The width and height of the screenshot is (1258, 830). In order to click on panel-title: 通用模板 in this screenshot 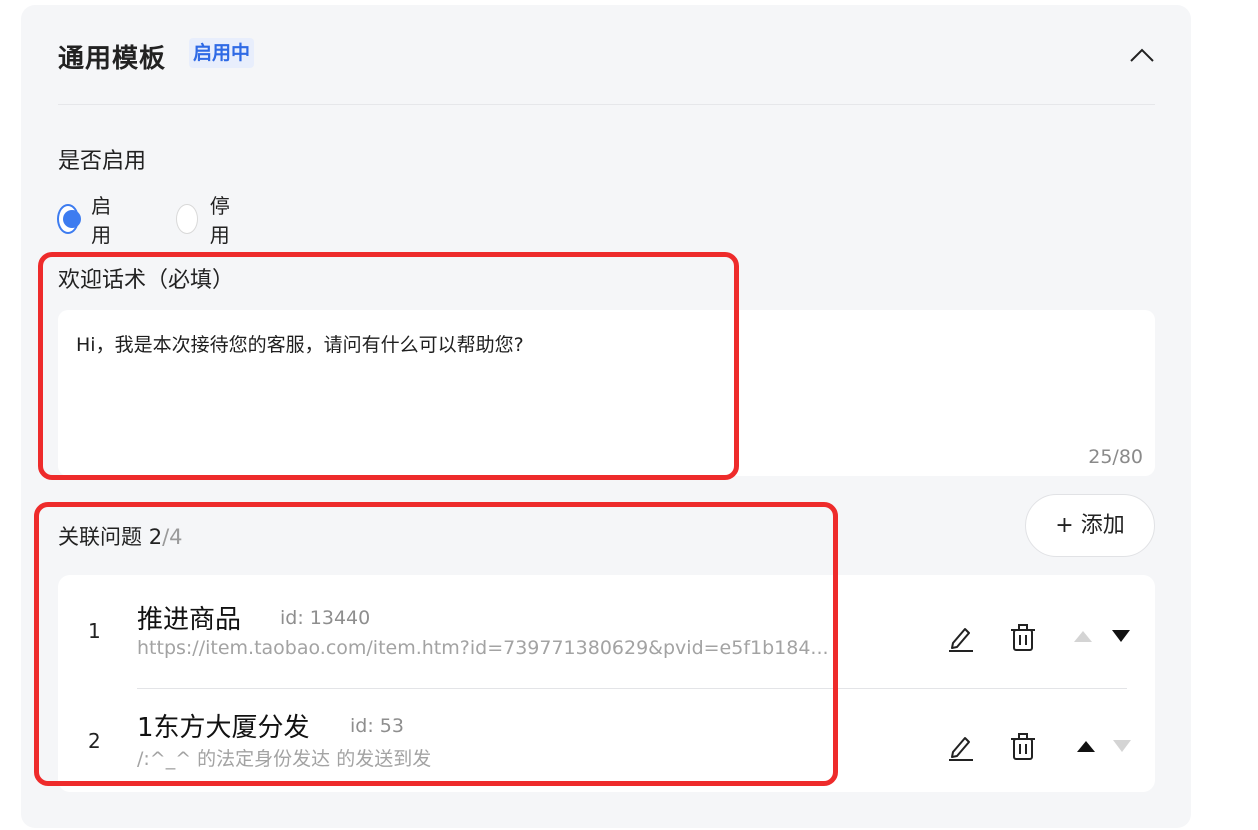, I will do `click(112, 59)`.